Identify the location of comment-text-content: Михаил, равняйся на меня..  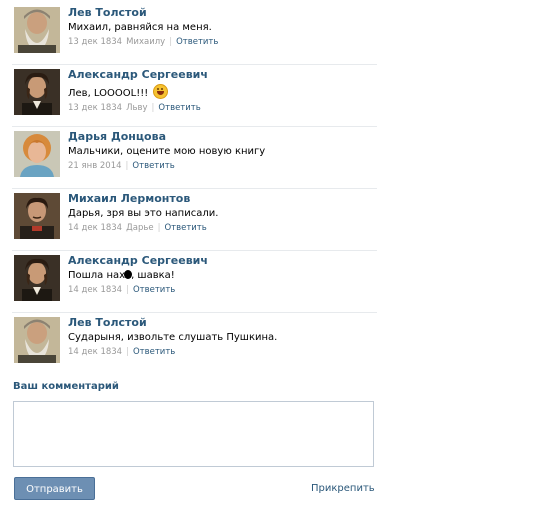
(140, 27).